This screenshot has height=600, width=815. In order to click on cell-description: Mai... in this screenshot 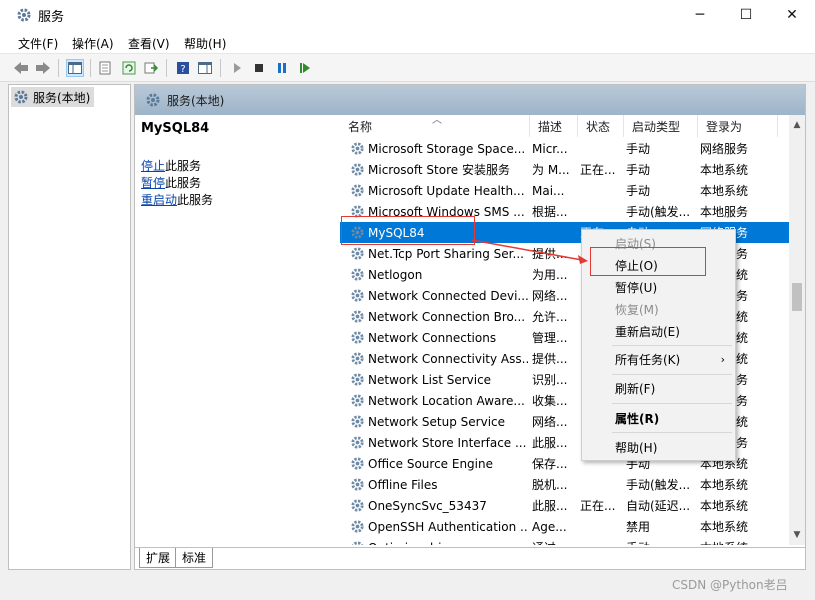, I will do `click(548, 190)`.